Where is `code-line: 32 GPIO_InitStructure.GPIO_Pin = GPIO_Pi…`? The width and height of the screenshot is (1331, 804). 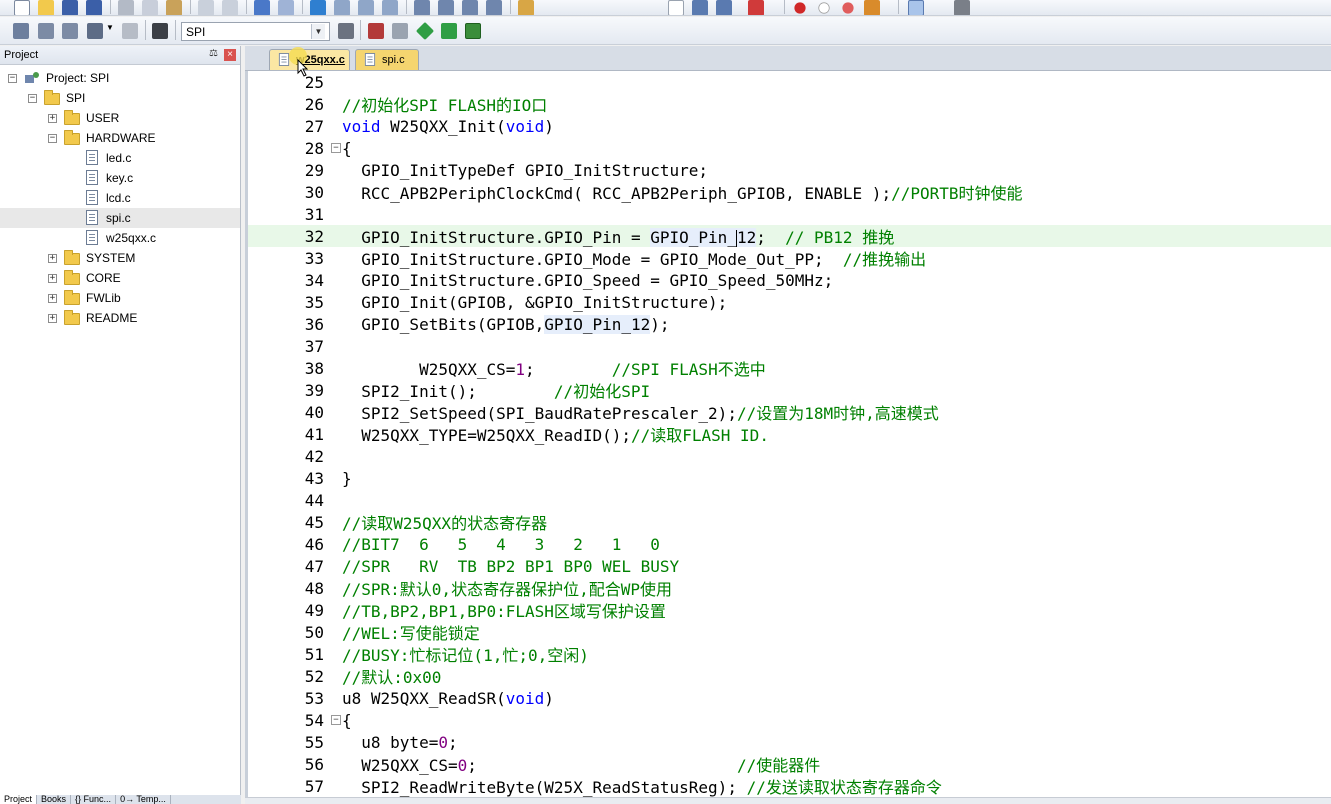 code-line: 32 GPIO_InitStructure.GPIO_Pin = GPIO_Pi… is located at coordinates (789, 236).